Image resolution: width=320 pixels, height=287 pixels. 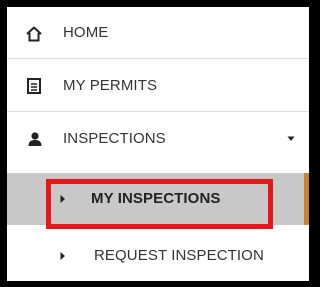 I want to click on home-icon, so click(x=34, y=34).